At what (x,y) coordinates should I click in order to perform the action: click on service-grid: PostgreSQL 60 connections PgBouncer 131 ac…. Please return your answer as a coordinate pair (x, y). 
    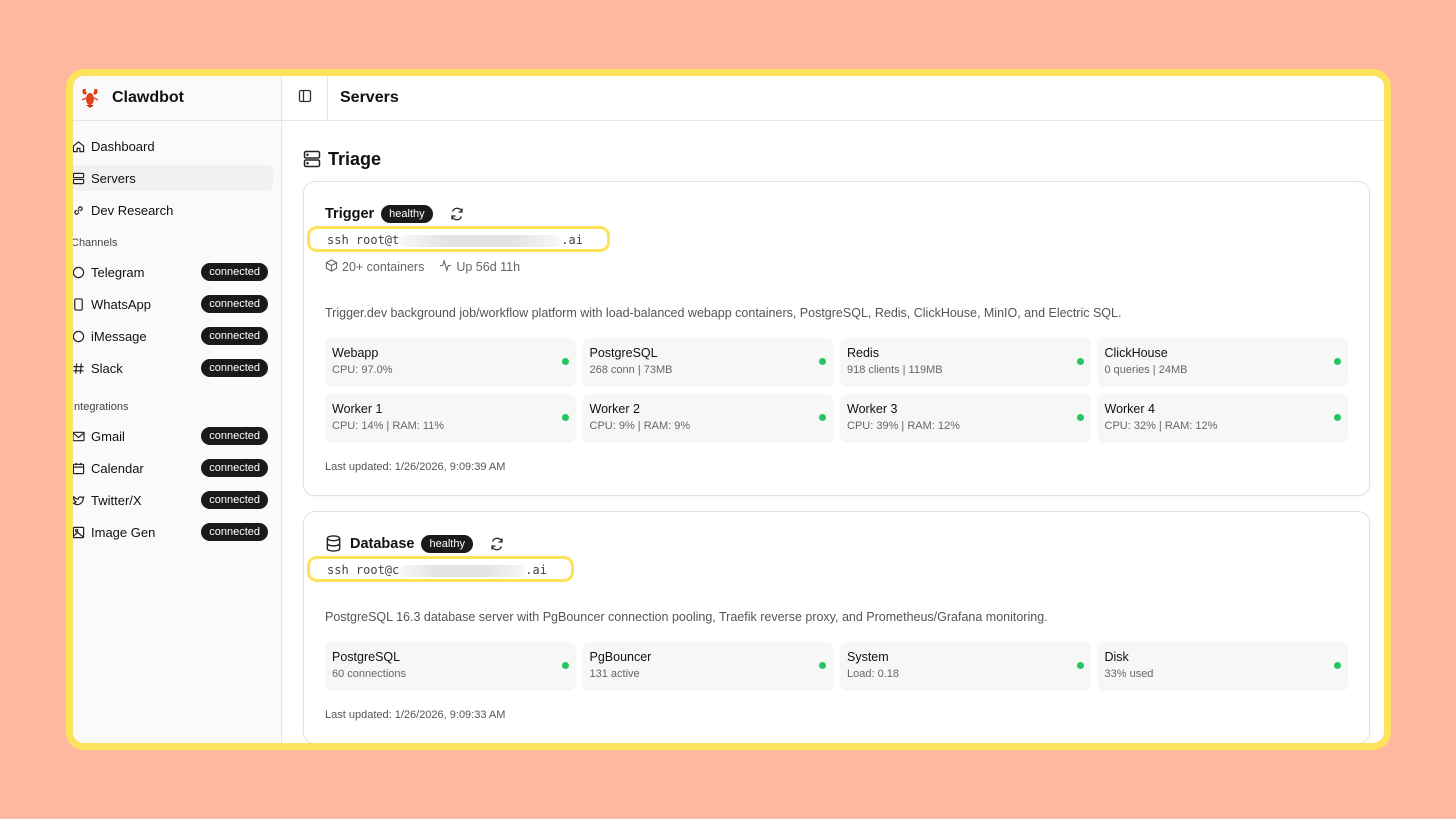
    Looking at the image, I should click on (836, 666).